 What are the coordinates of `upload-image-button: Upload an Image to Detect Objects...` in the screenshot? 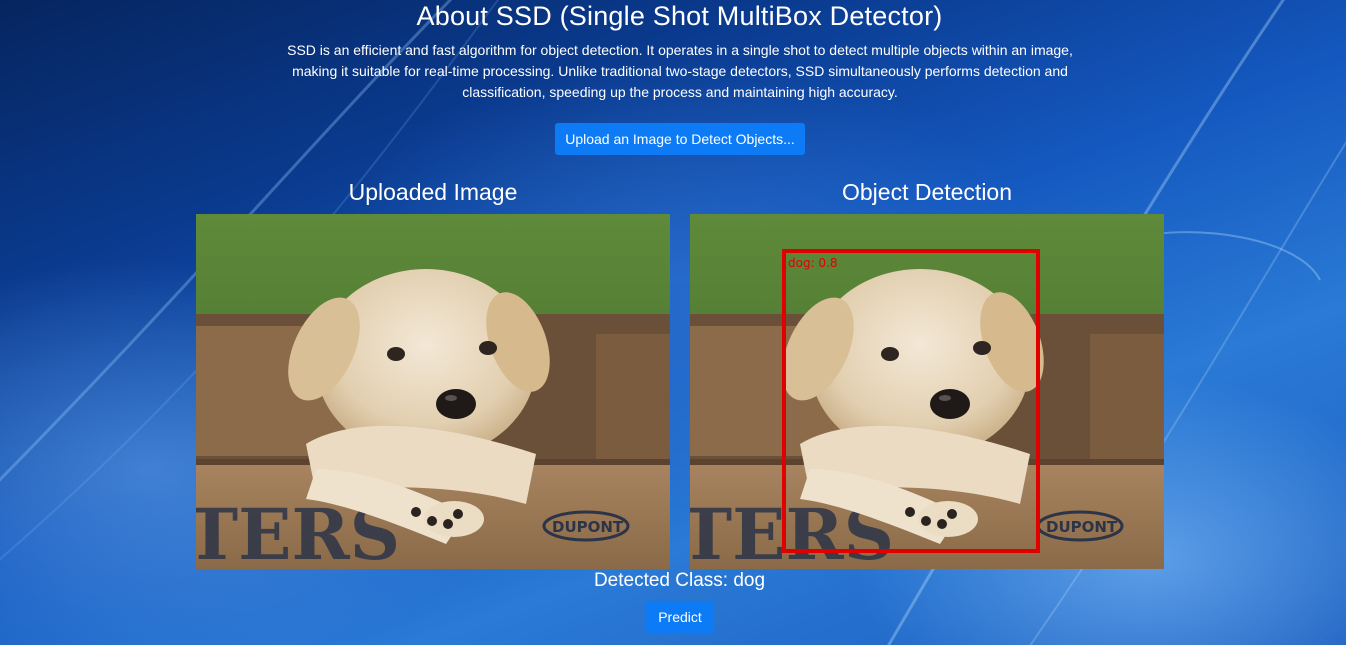 It's located at (680, 139).